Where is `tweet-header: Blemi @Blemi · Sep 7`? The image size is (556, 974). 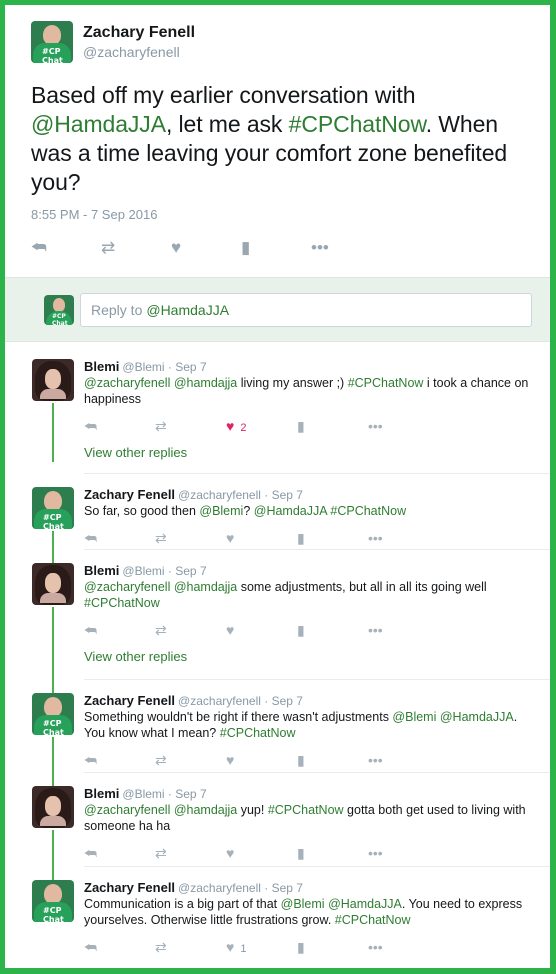 tweet-header: Blemi @Blemi · Sep 7 is located at coordinates (312, 565).